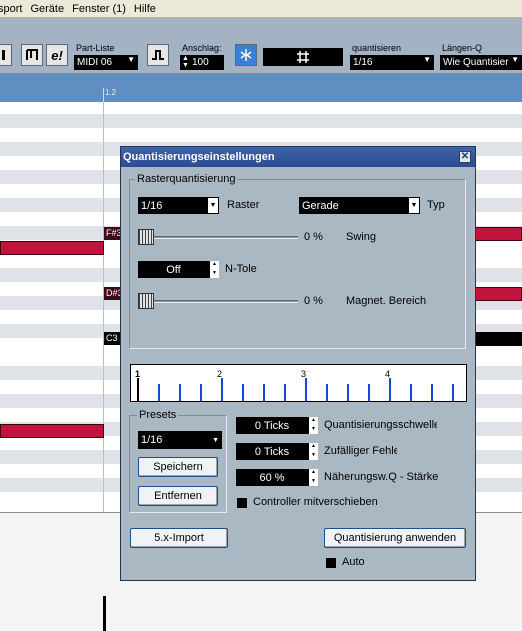 This screenshot has height=631, width=522. Describe the element at coordinates (152, 440) in the screenshot. I see `preset-value: 1/16` at that location.